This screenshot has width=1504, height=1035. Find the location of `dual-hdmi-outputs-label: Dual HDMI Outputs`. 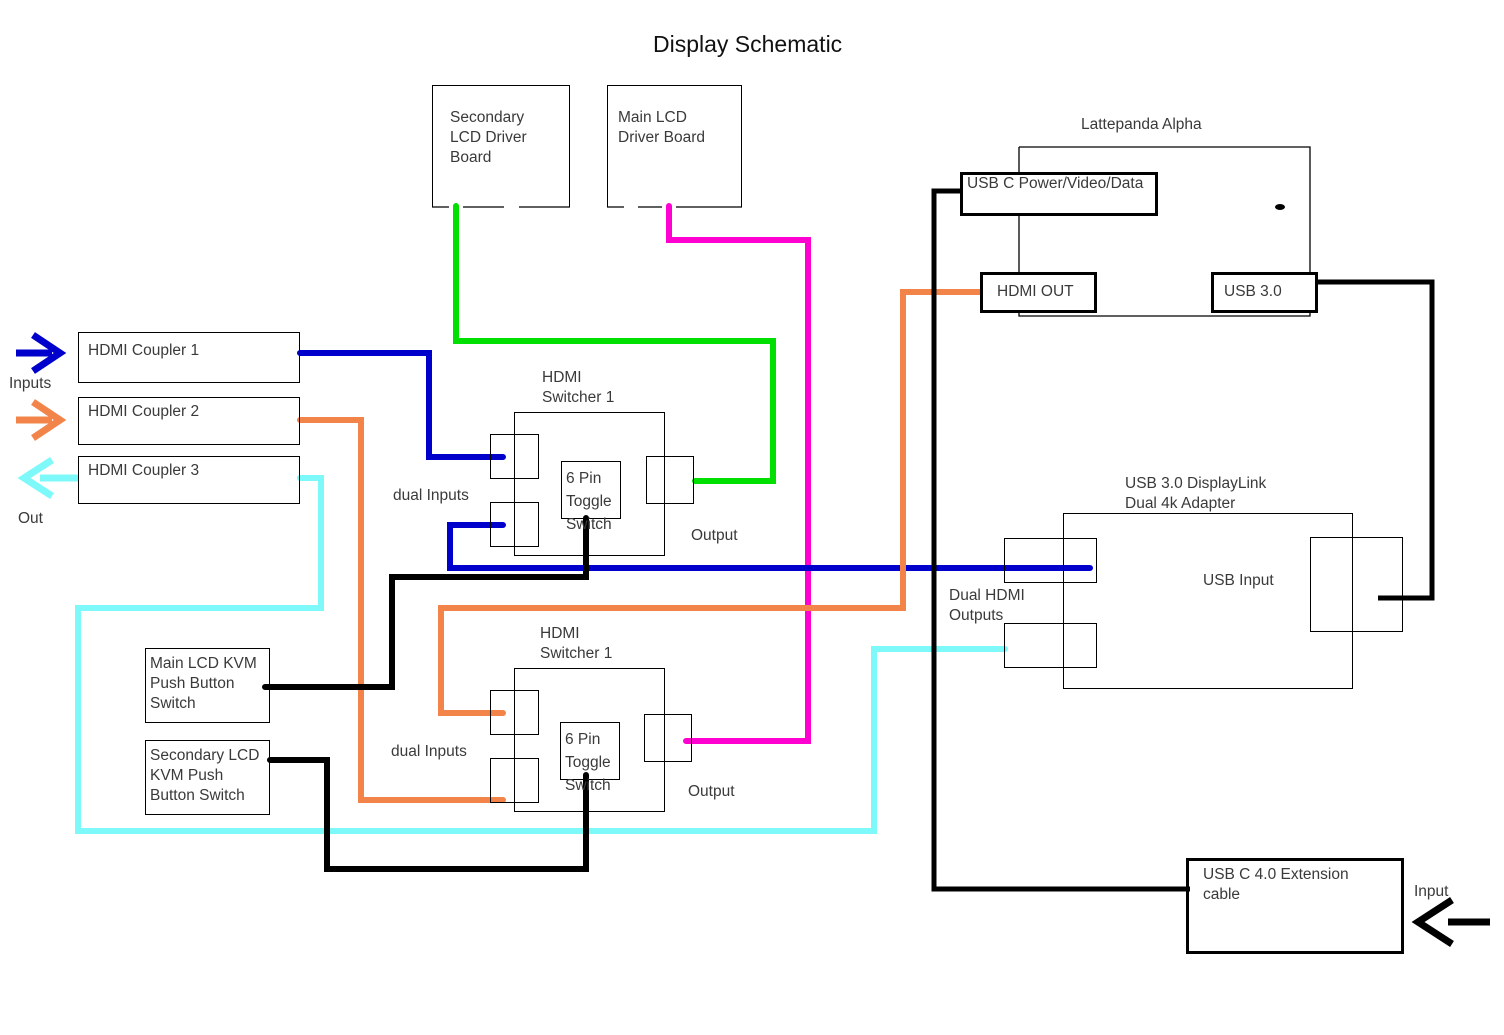

dual-hdmi-outputs-label: Dual HDMI Outputs is located at coordinates (987, 605).